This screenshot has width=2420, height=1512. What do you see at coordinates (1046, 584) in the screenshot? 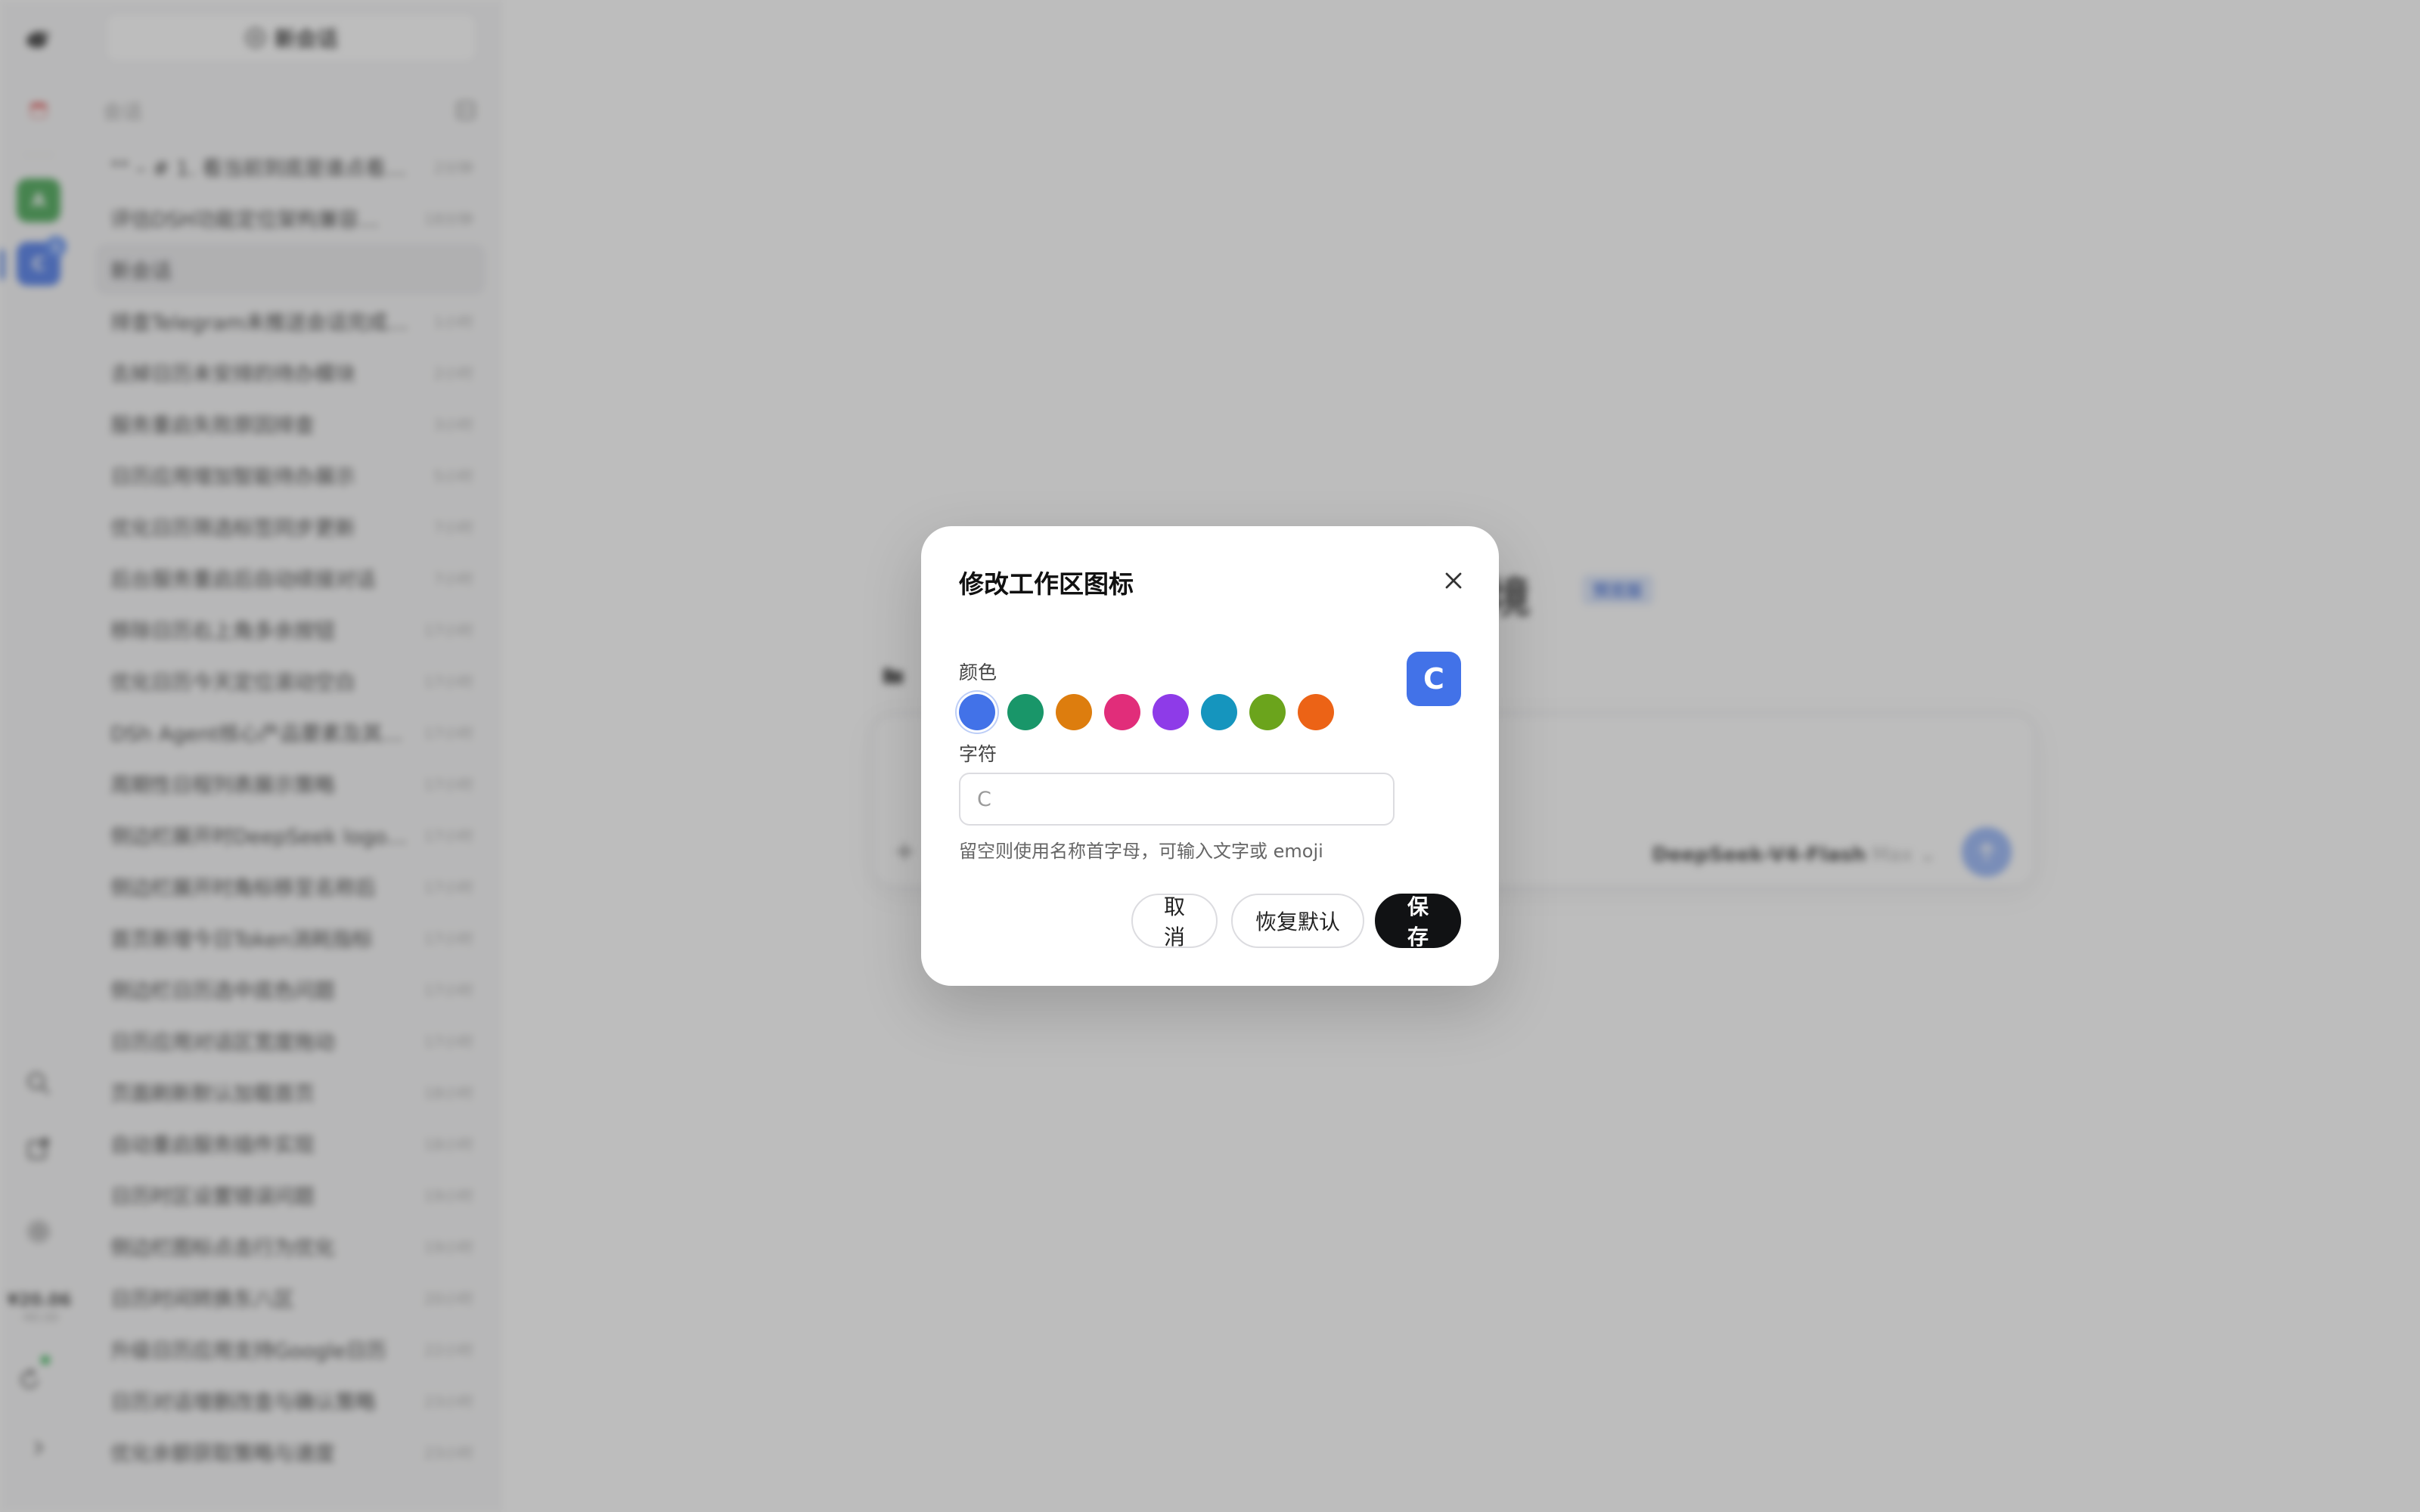
I see `dialog-title: 修改工作区图标` at bounding box center [1046, 584].